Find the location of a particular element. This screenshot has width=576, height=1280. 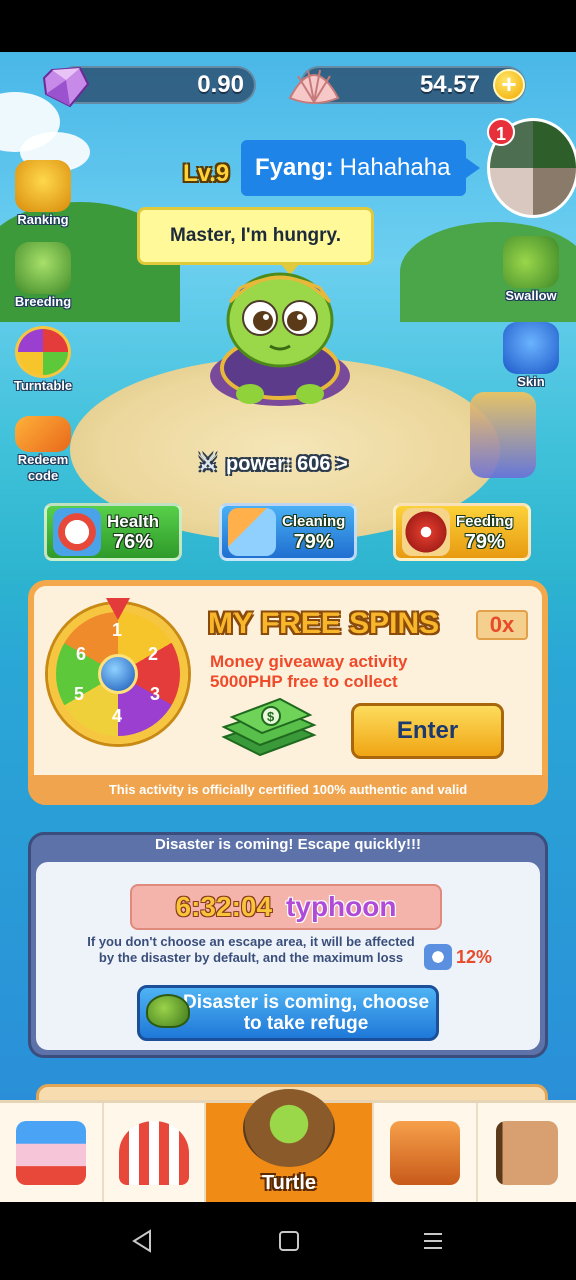

gem-icon is located at coordinates (66, 86).